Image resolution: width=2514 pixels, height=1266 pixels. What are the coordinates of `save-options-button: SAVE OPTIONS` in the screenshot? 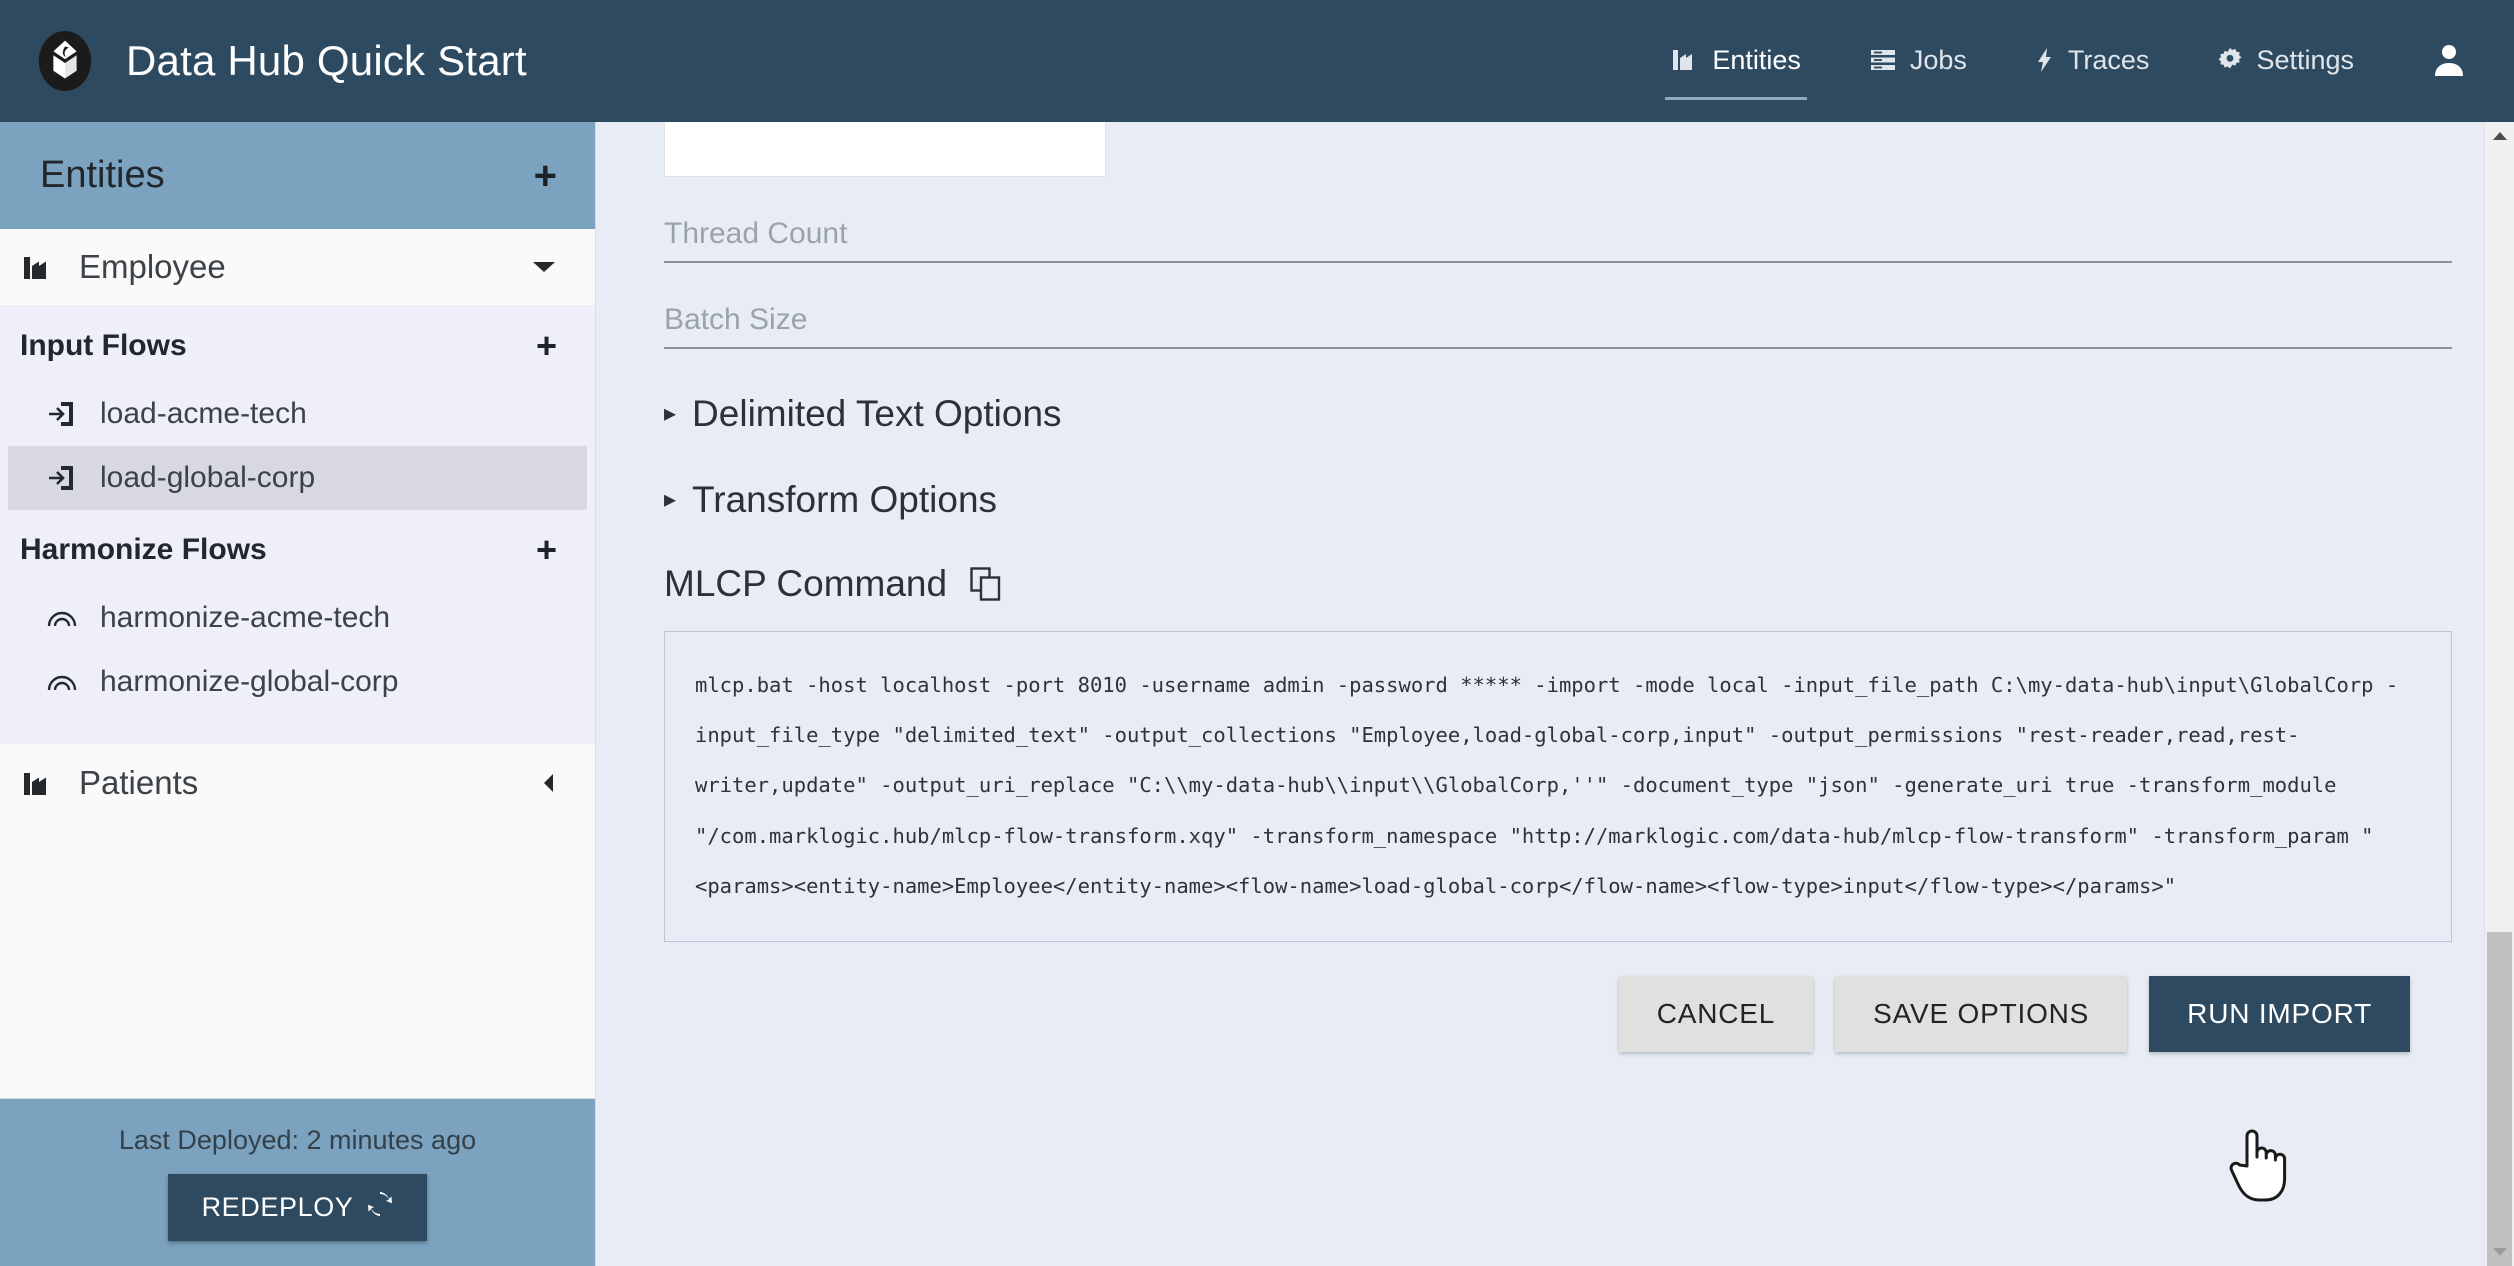 It's located at (1981, 1014).